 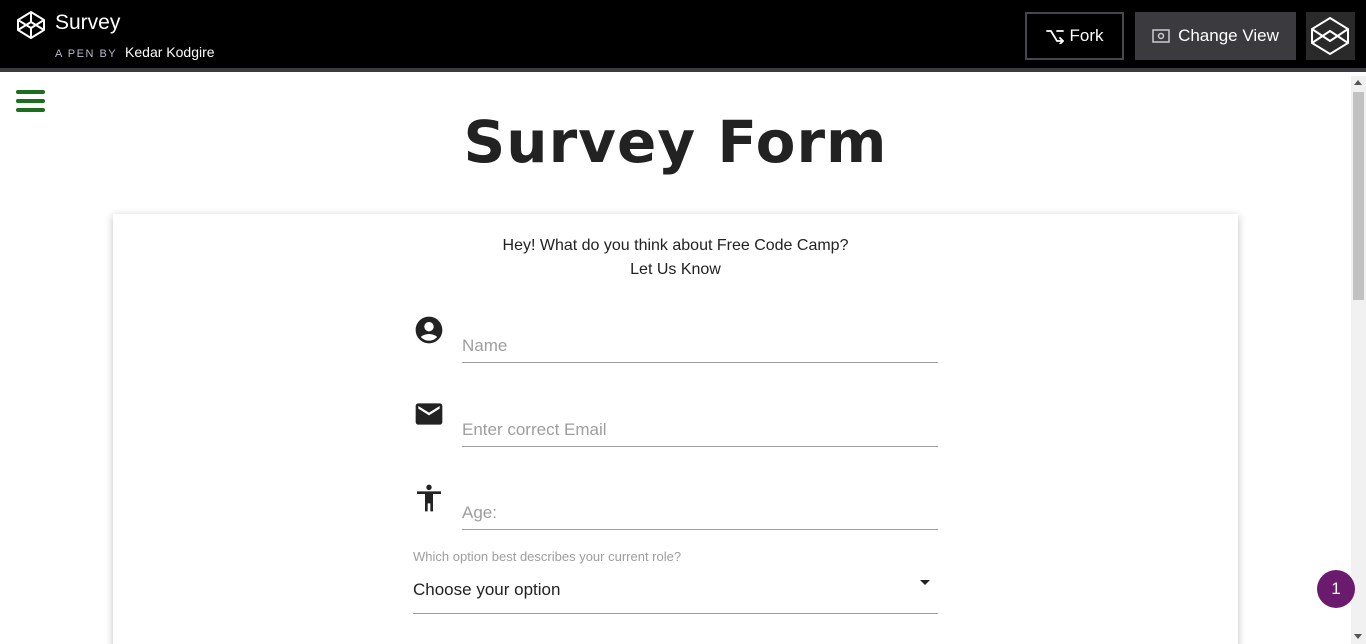 I want to click on account-circle-icon, so click(x=429, y=330).